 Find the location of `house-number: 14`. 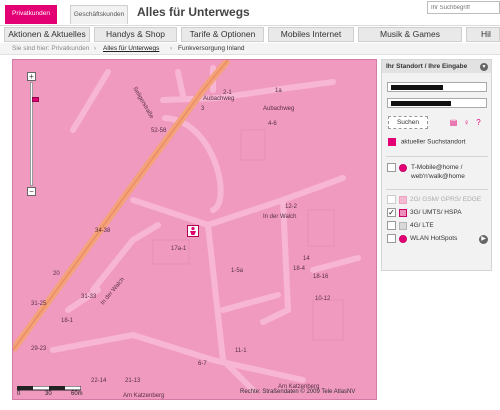

house-number: 14 is located at coordinates (306, 259).